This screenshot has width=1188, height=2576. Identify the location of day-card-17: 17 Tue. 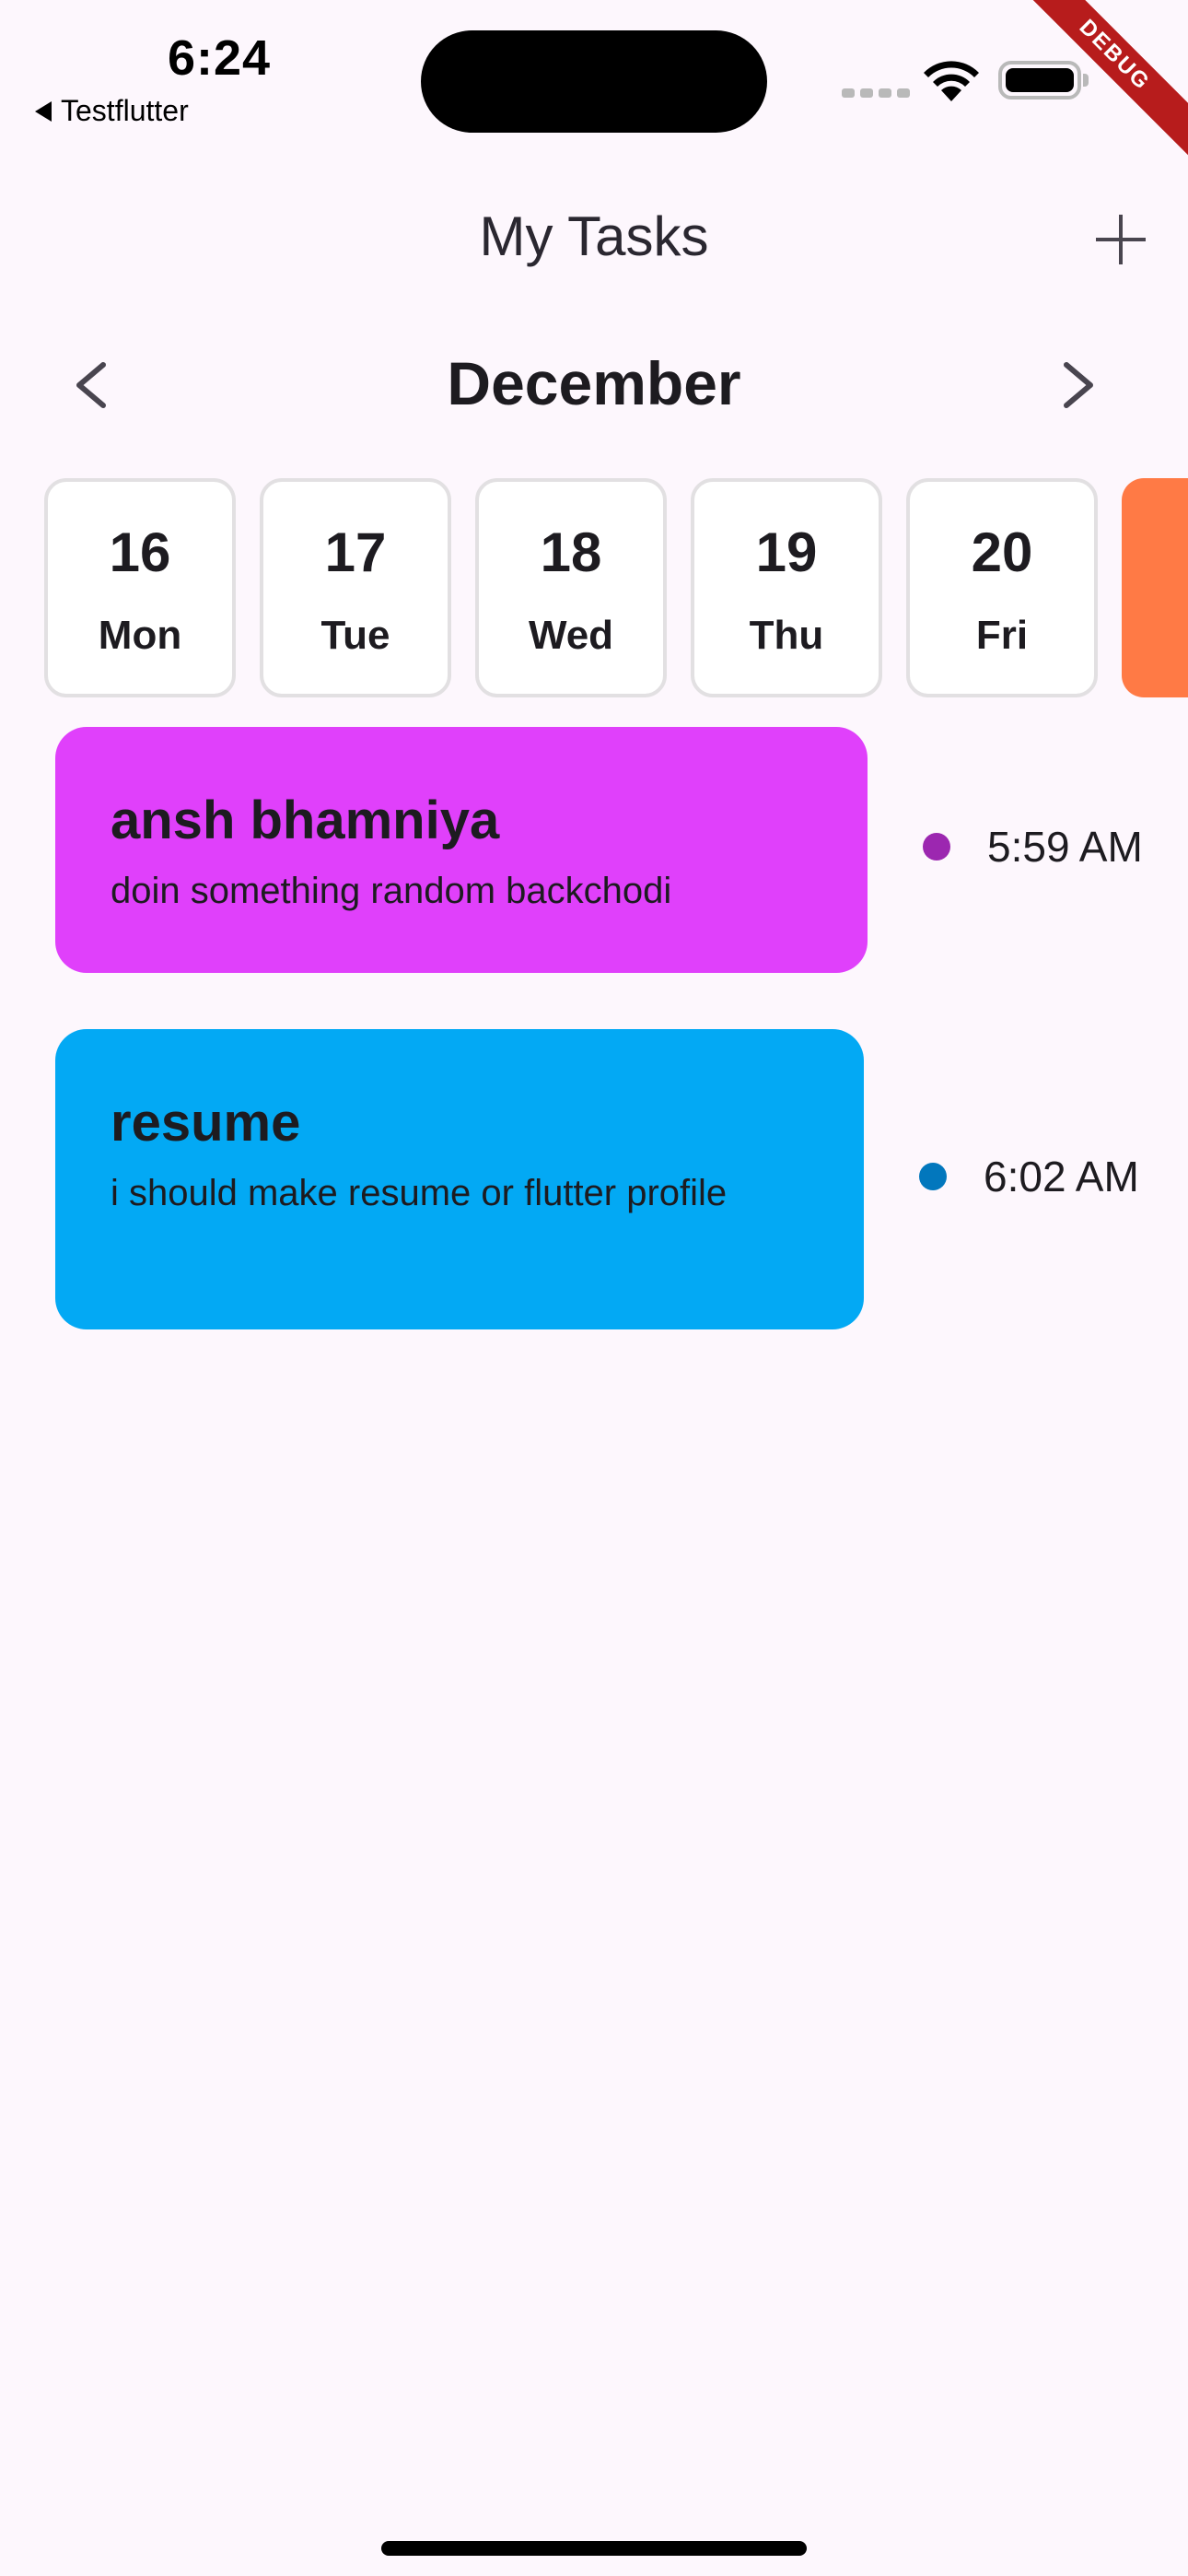
(355, 587).